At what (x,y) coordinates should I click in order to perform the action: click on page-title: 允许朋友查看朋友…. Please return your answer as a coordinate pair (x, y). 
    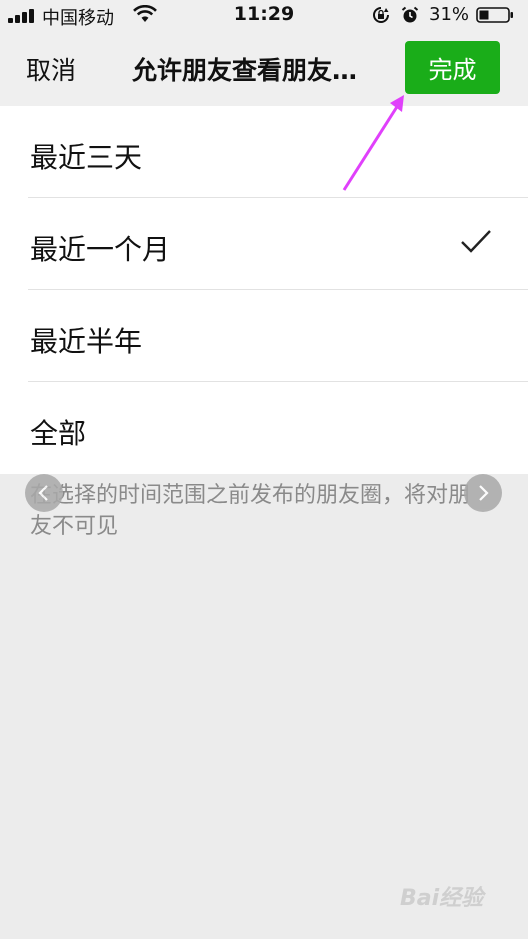
    Looking at the image, I should click on (245, 70).